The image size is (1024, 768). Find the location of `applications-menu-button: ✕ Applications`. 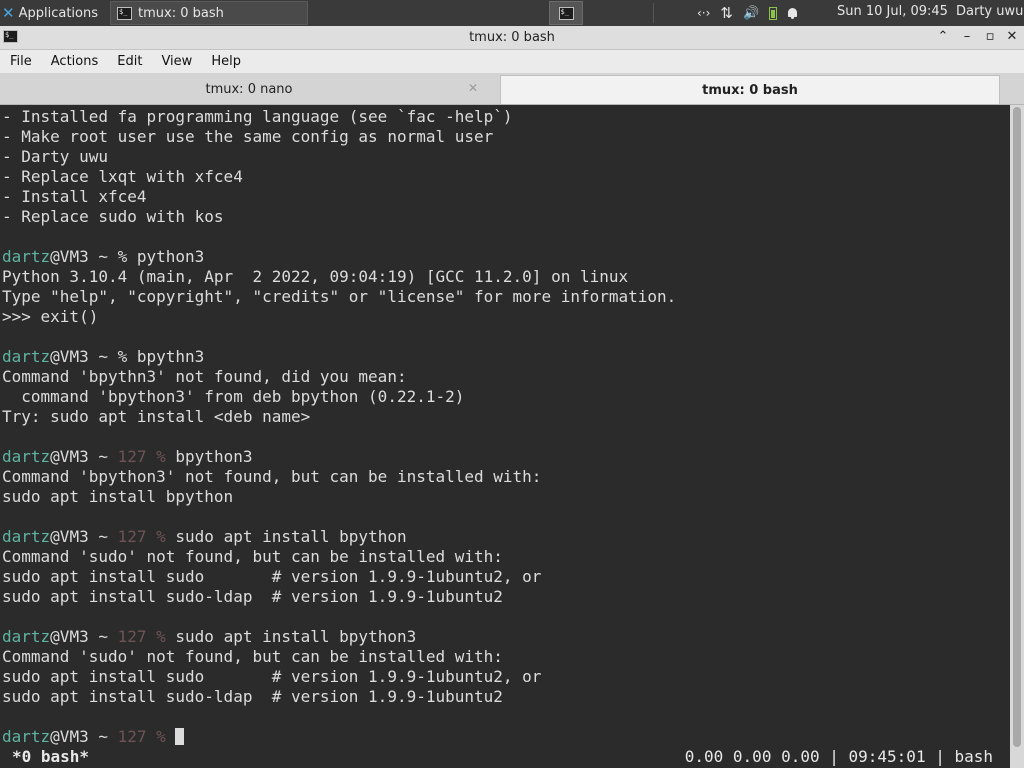

applications-menu-button: ✕ Applications is located at coordinates (50, 13).